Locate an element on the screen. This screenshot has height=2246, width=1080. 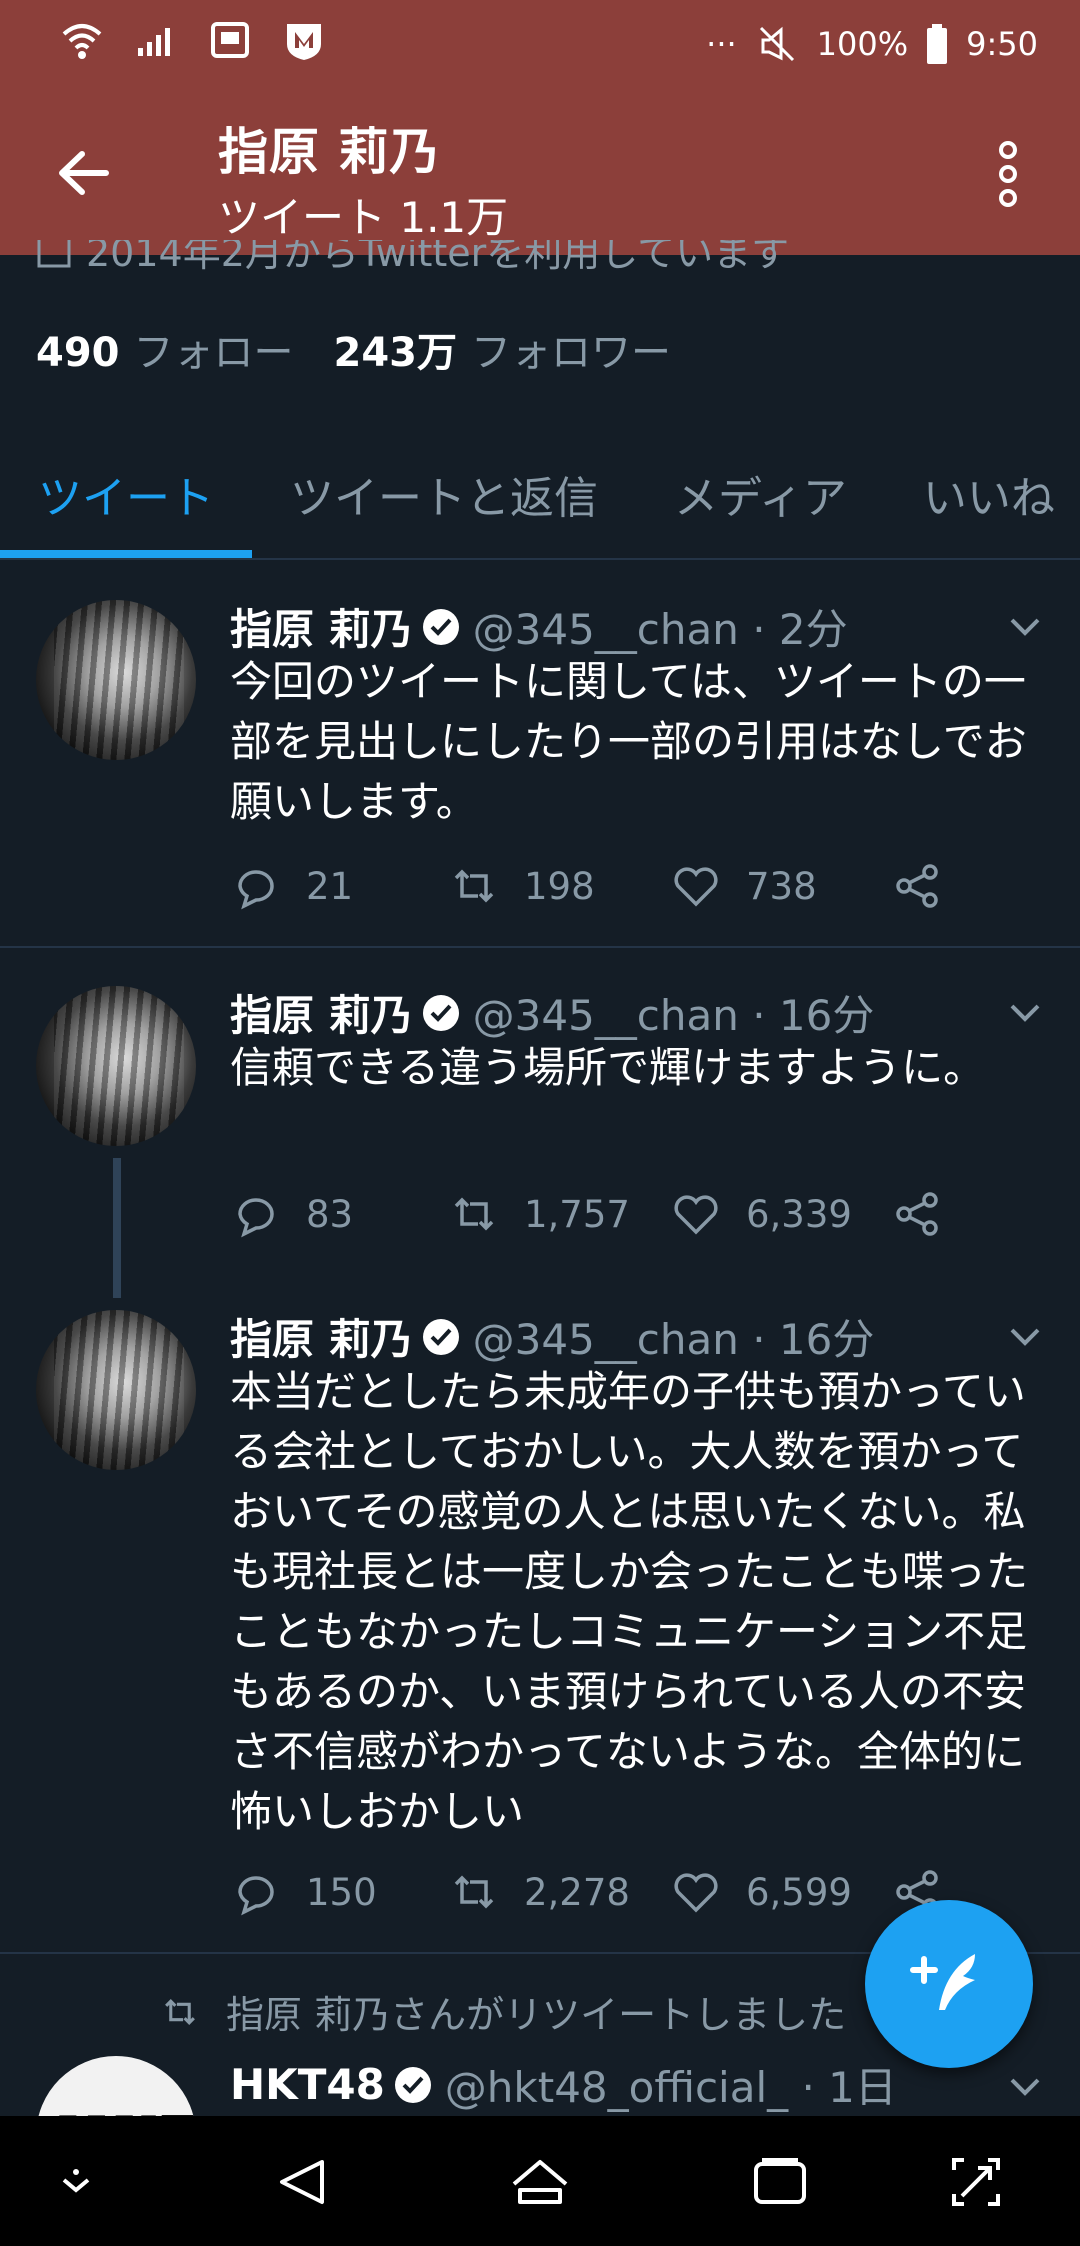
like-count: 6,599 is located at coordinates (799, 1892).